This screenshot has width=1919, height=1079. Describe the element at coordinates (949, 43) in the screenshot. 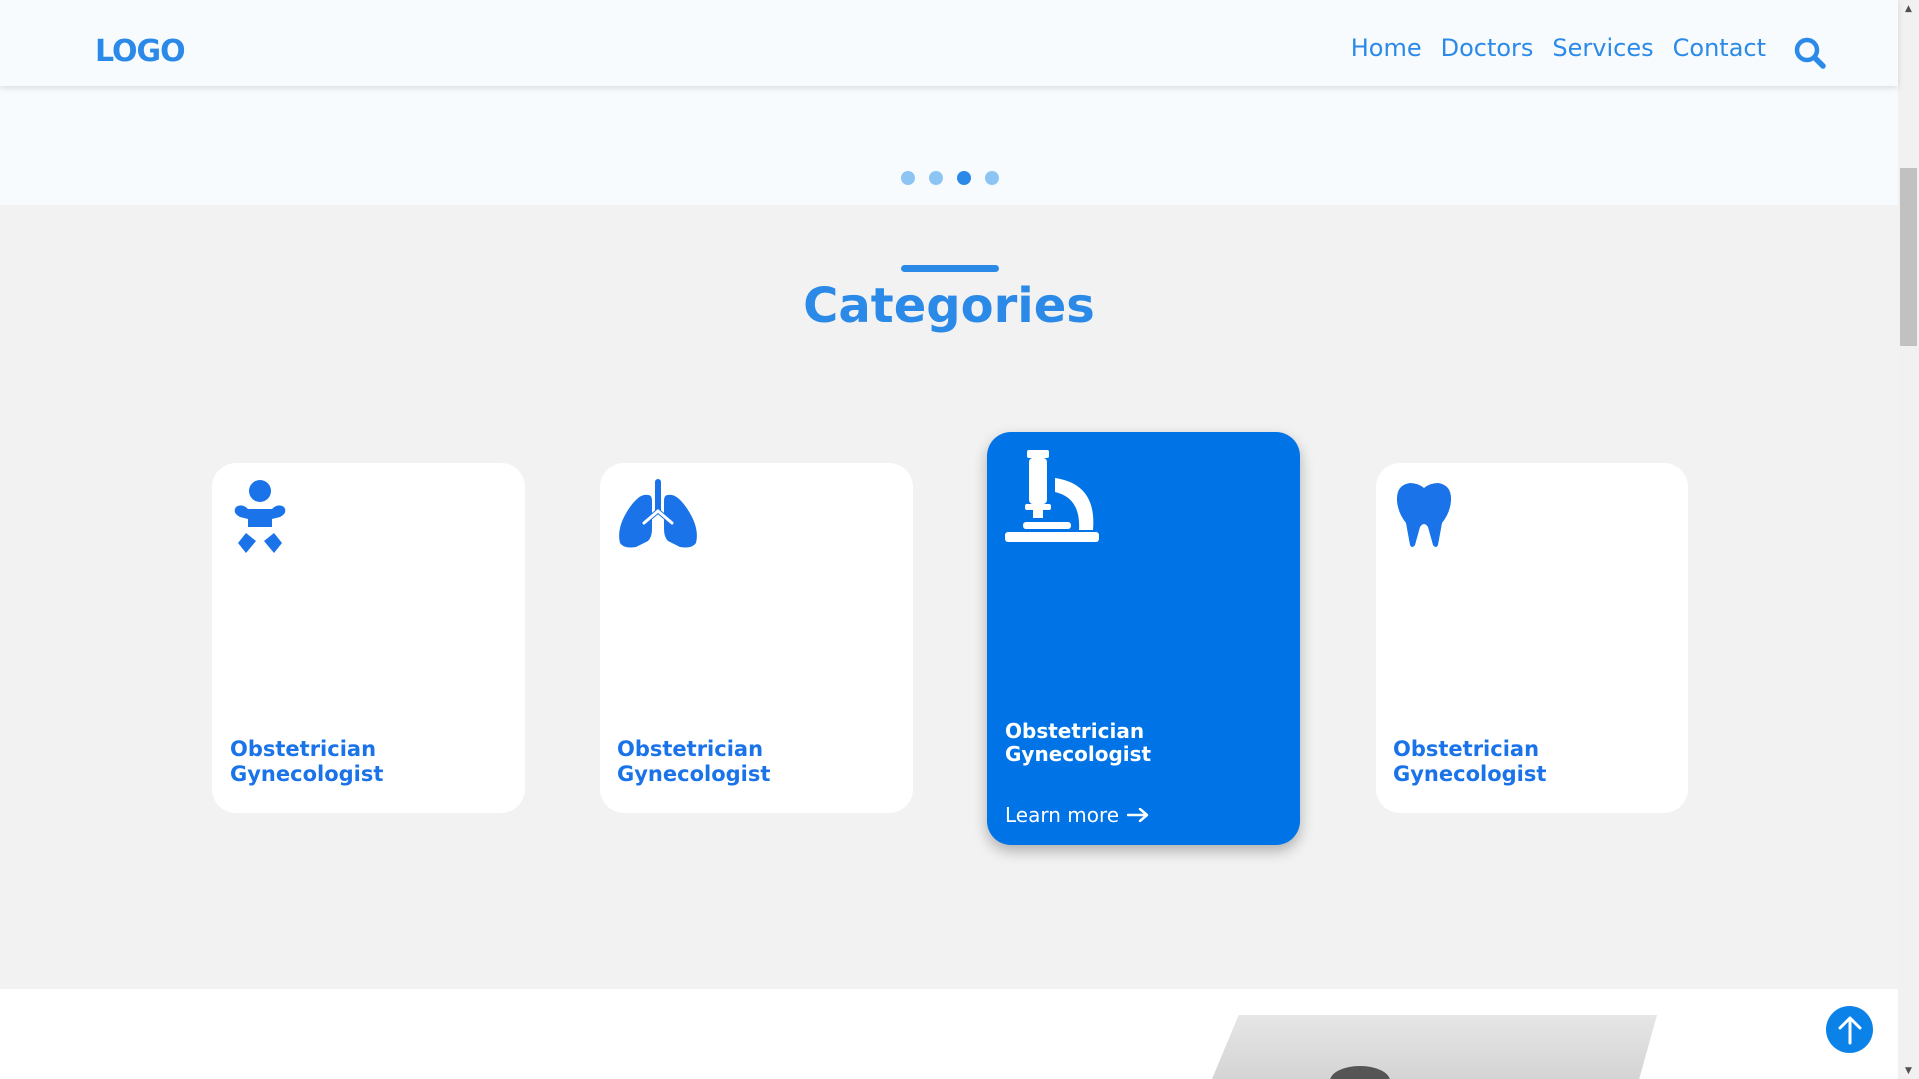

I see `site-header: LOGO Home Doctors Services Contact` at that location.